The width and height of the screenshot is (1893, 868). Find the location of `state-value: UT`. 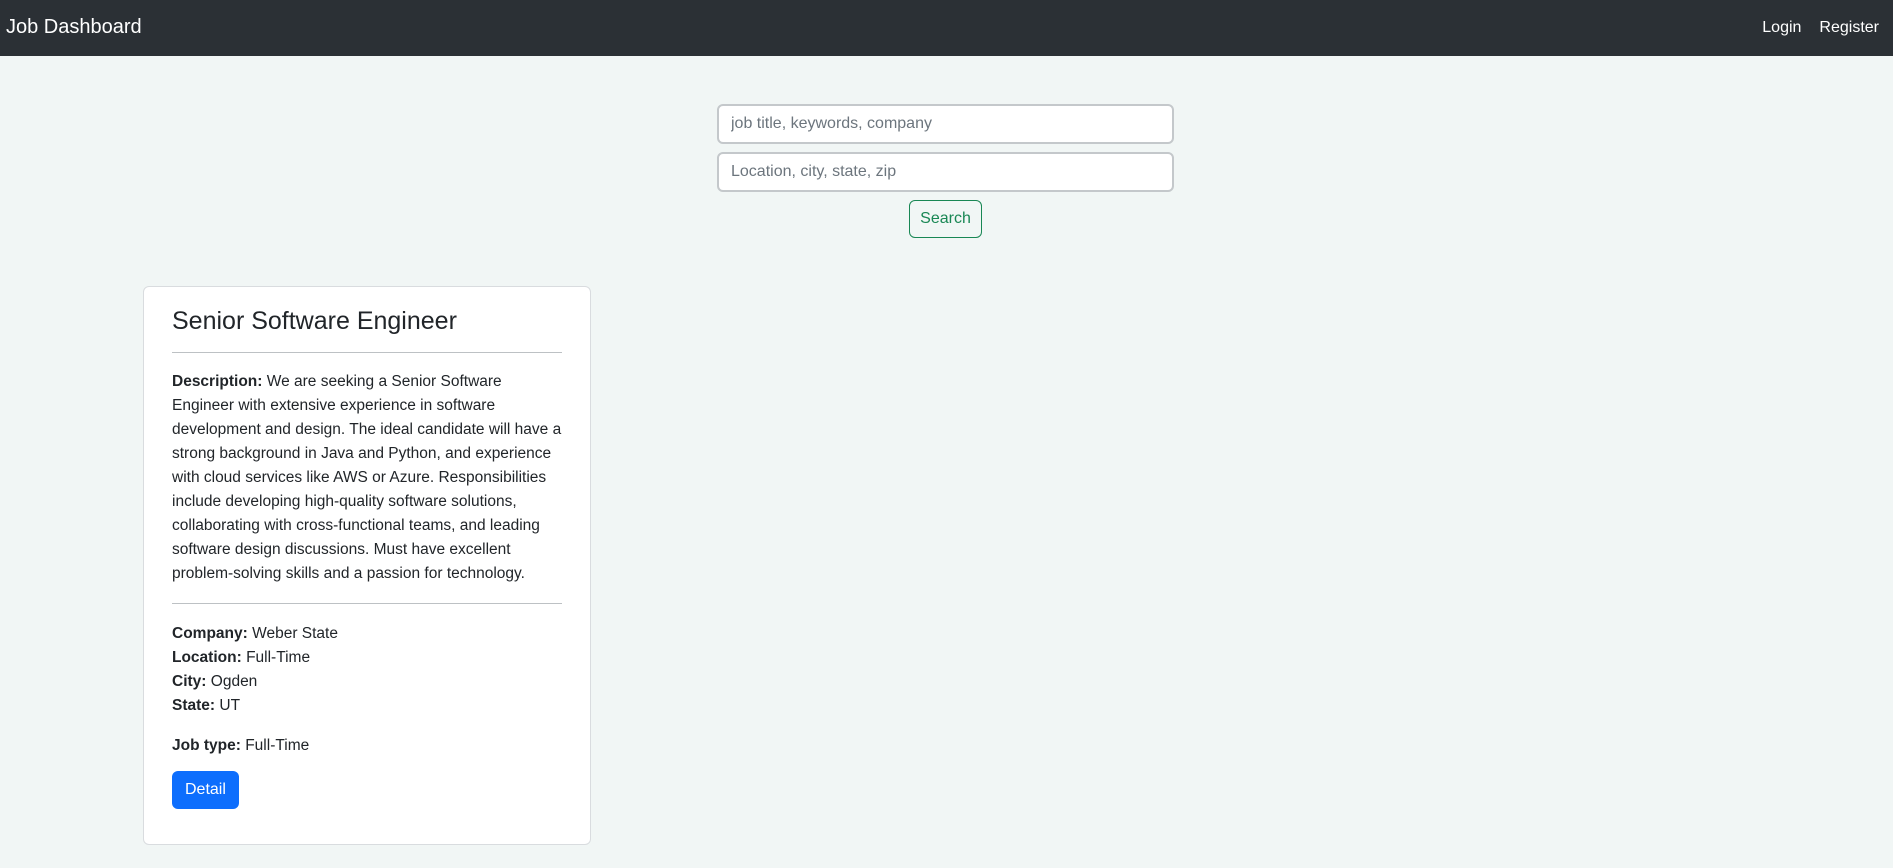

state-value: UT is located at coordinates (230, 705).